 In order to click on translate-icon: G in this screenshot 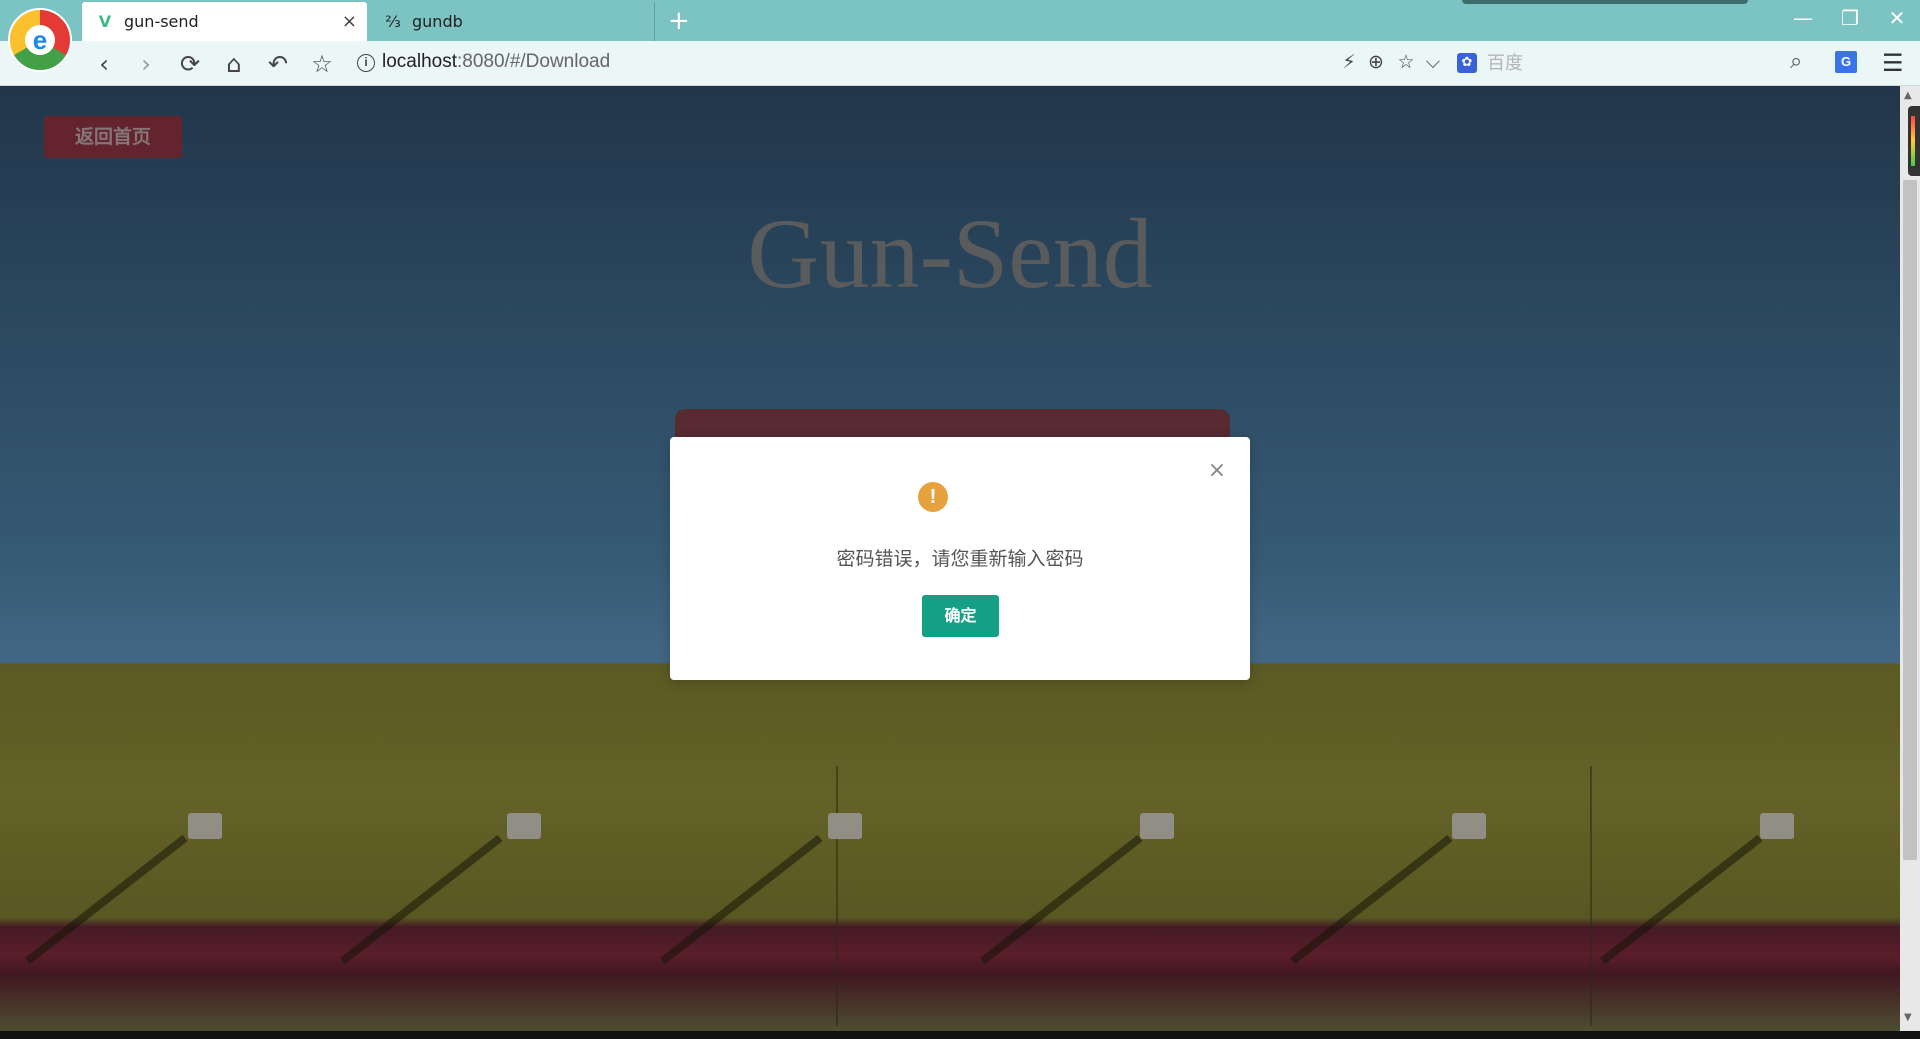, I will do `click(1846, 62)`.